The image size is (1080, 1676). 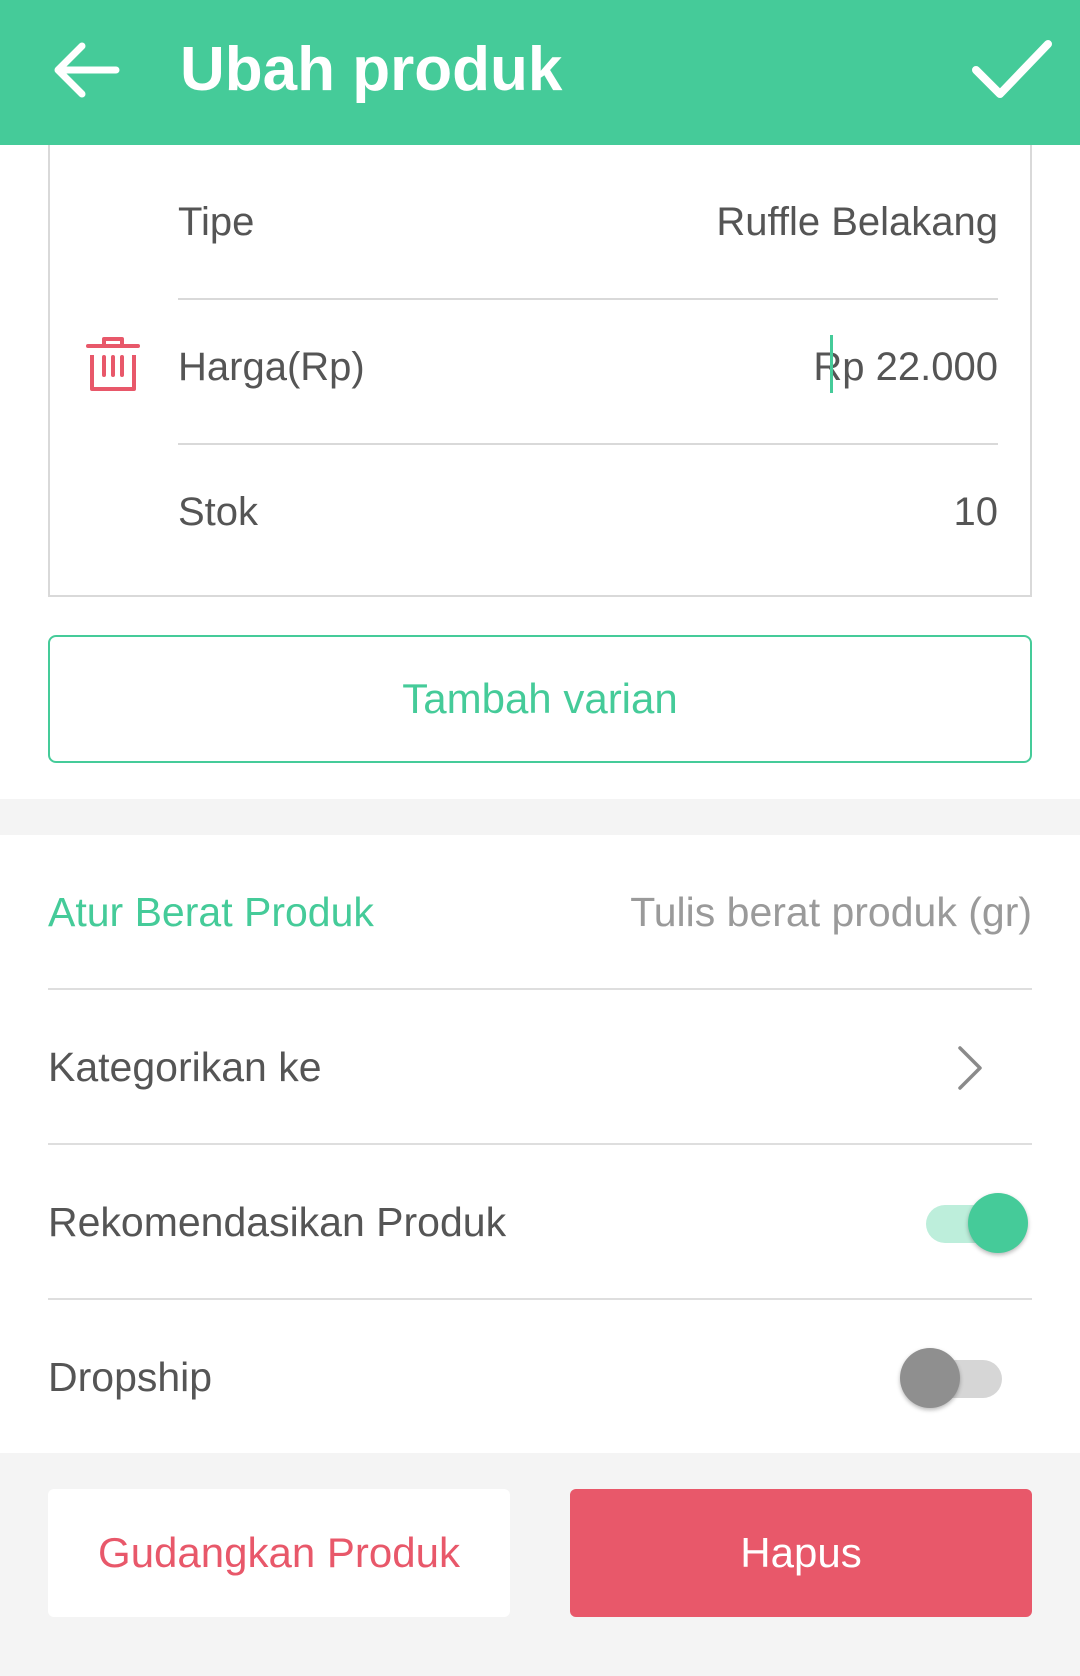 I want to click on dropship-toggle, so click(x=955, y=1378).